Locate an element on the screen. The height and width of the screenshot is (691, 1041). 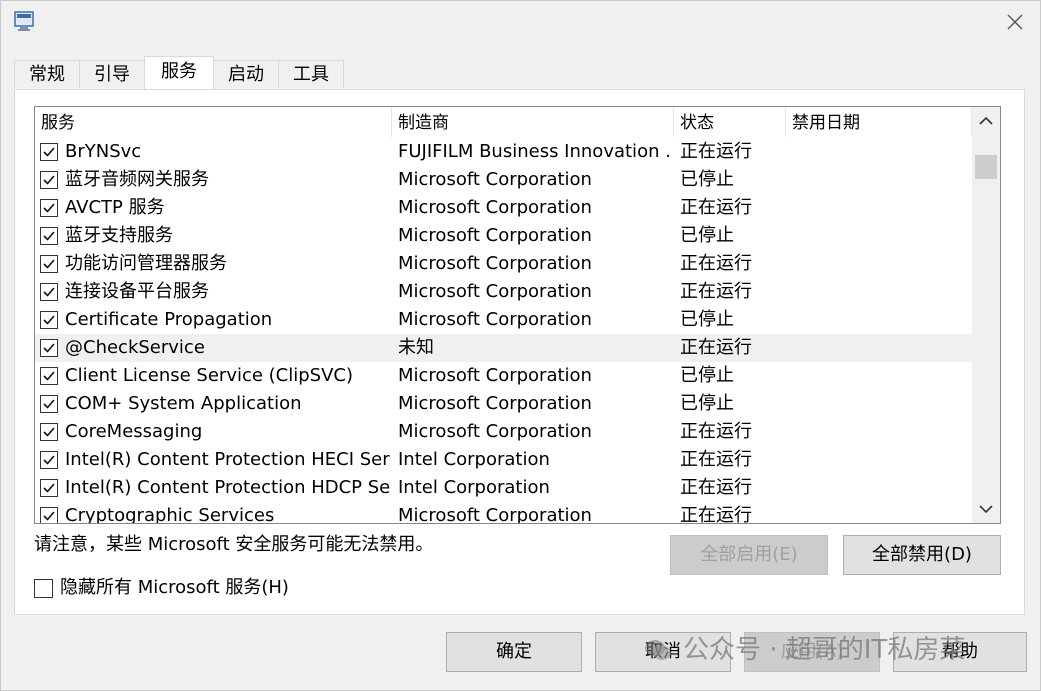
tab-startup: 启动 is located at coordinates (246, 74).